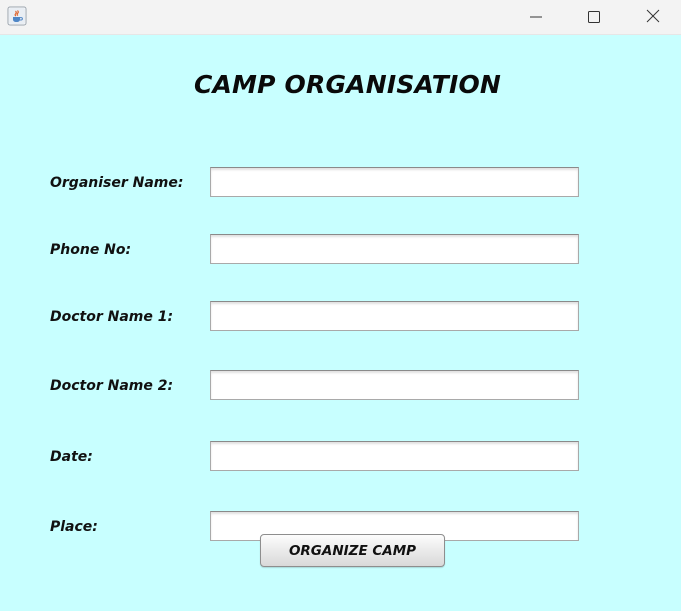 Image resolution: width=681 pixels, height=611 pixels. I want to click on close-button, so click(653, 17).